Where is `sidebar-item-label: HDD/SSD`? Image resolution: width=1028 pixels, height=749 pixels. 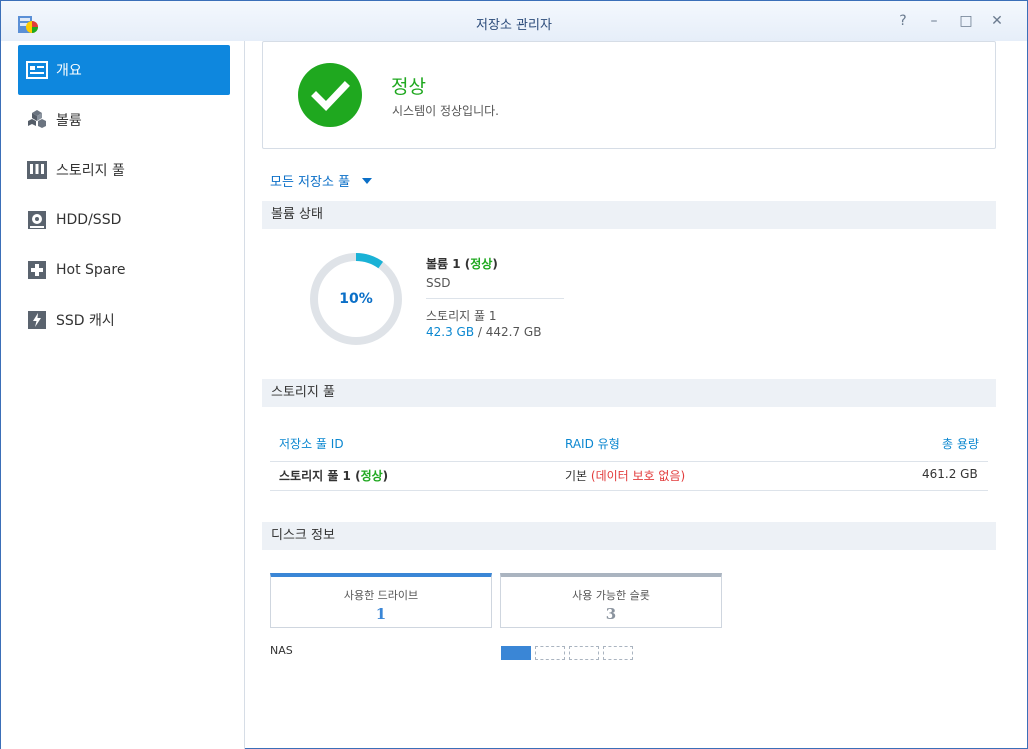
sidebar-item-label: HDD/SSD is located at coordinates (89, 220).